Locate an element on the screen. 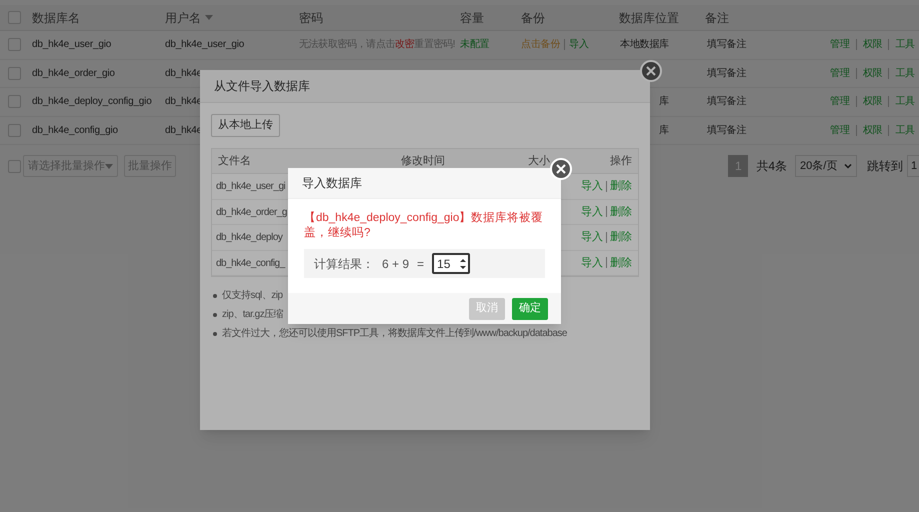 The height and width of the screenshot is (512, 919). caret-icon is located at coordinates (109, 166).